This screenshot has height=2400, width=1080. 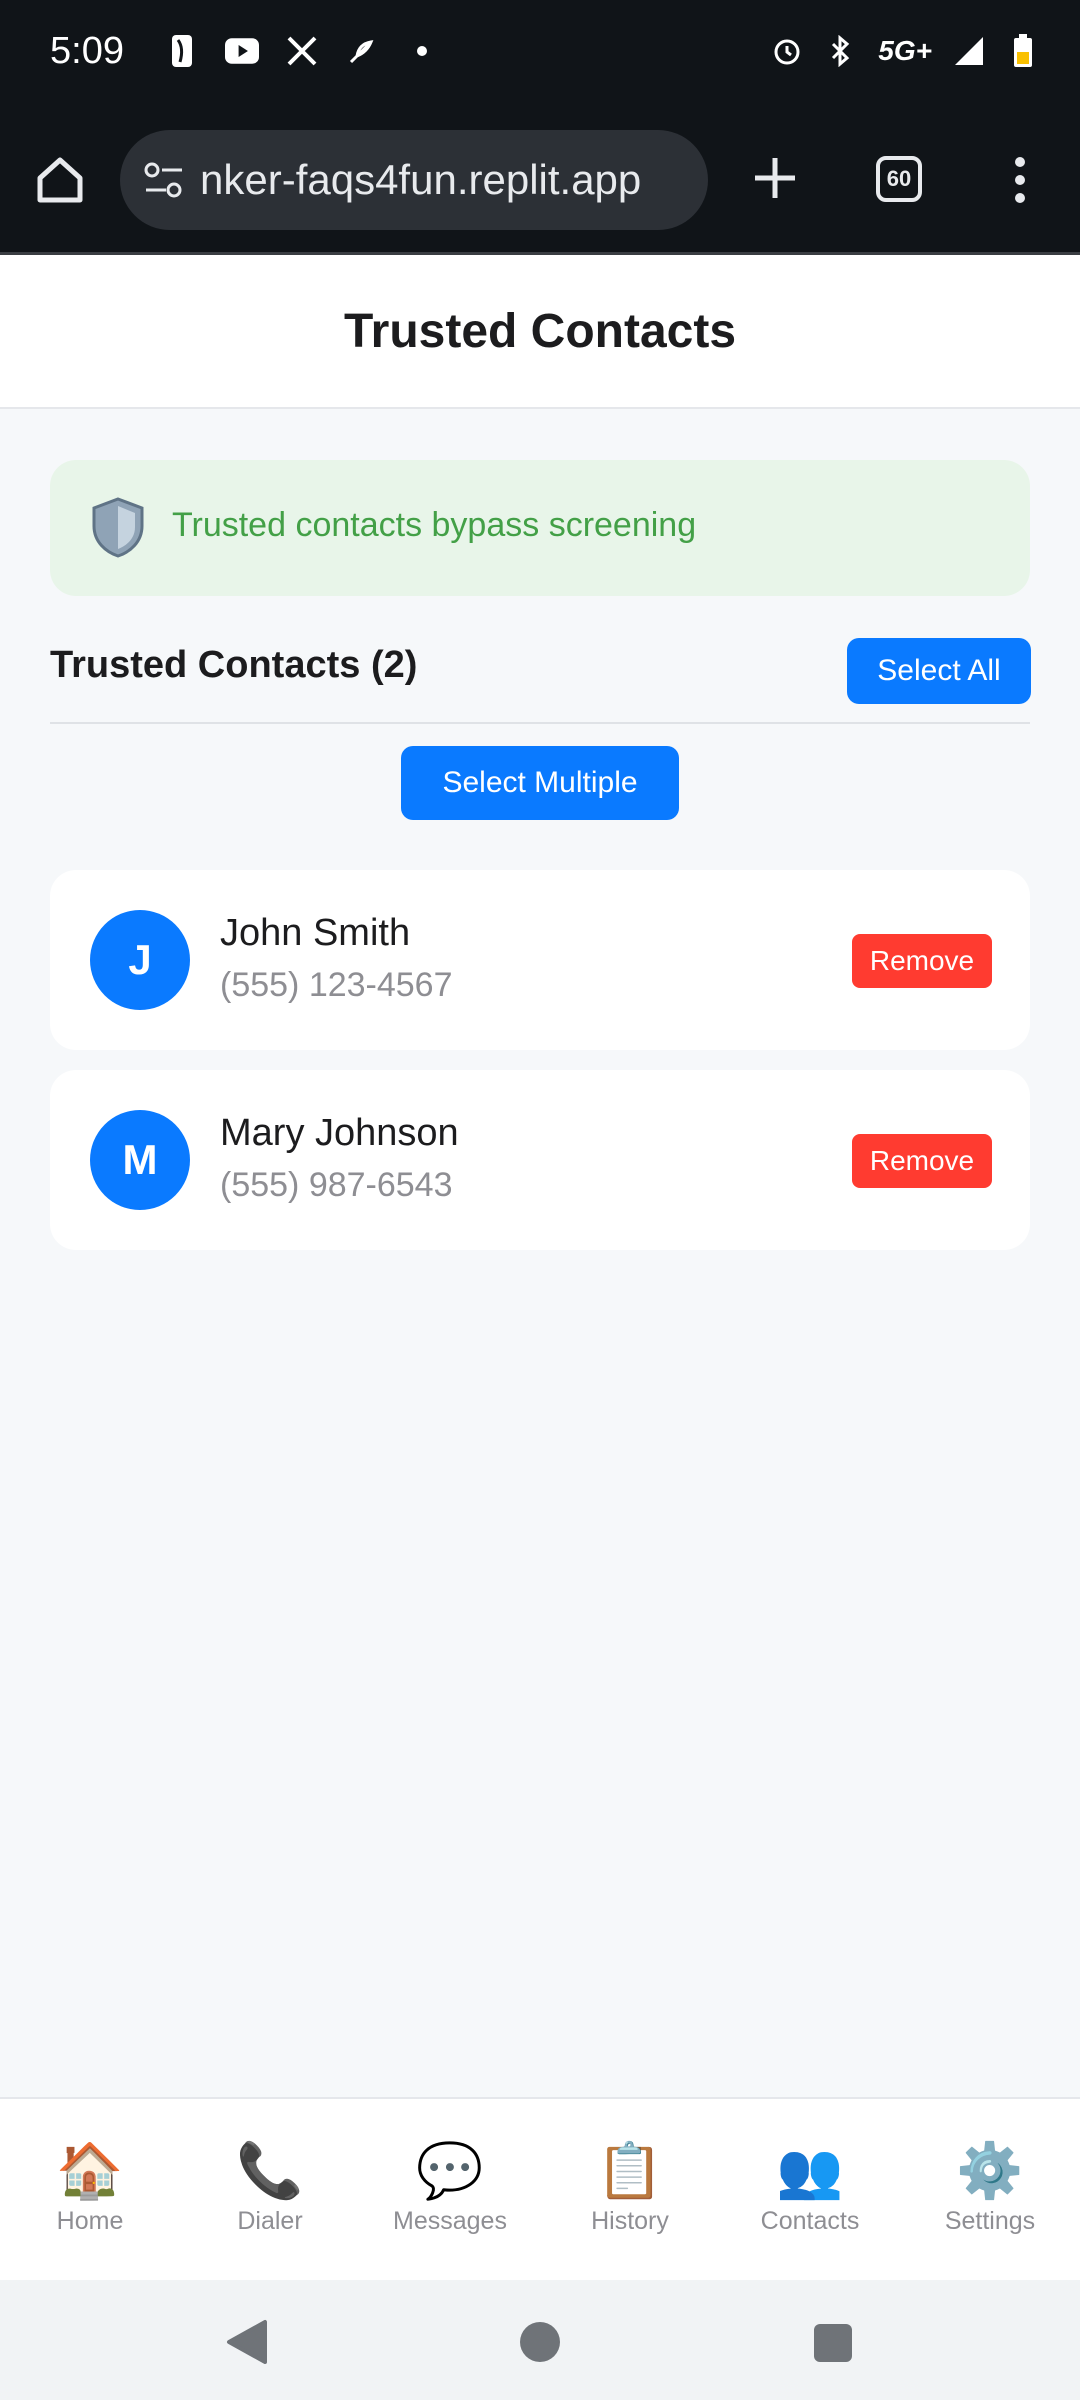 I want to click on nav-settings: ⚙️ Settings, so click(x=990, y=2190).